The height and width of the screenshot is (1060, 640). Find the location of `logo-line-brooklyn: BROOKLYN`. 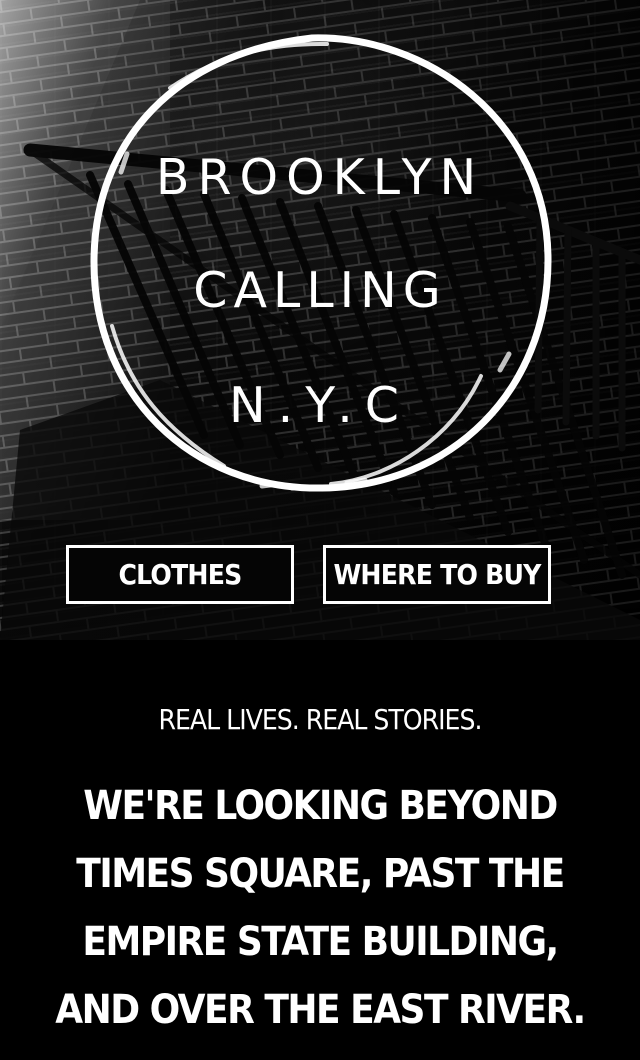

logo-line-brooklyn: BROOKLYN is located at coordinates (320, 177).